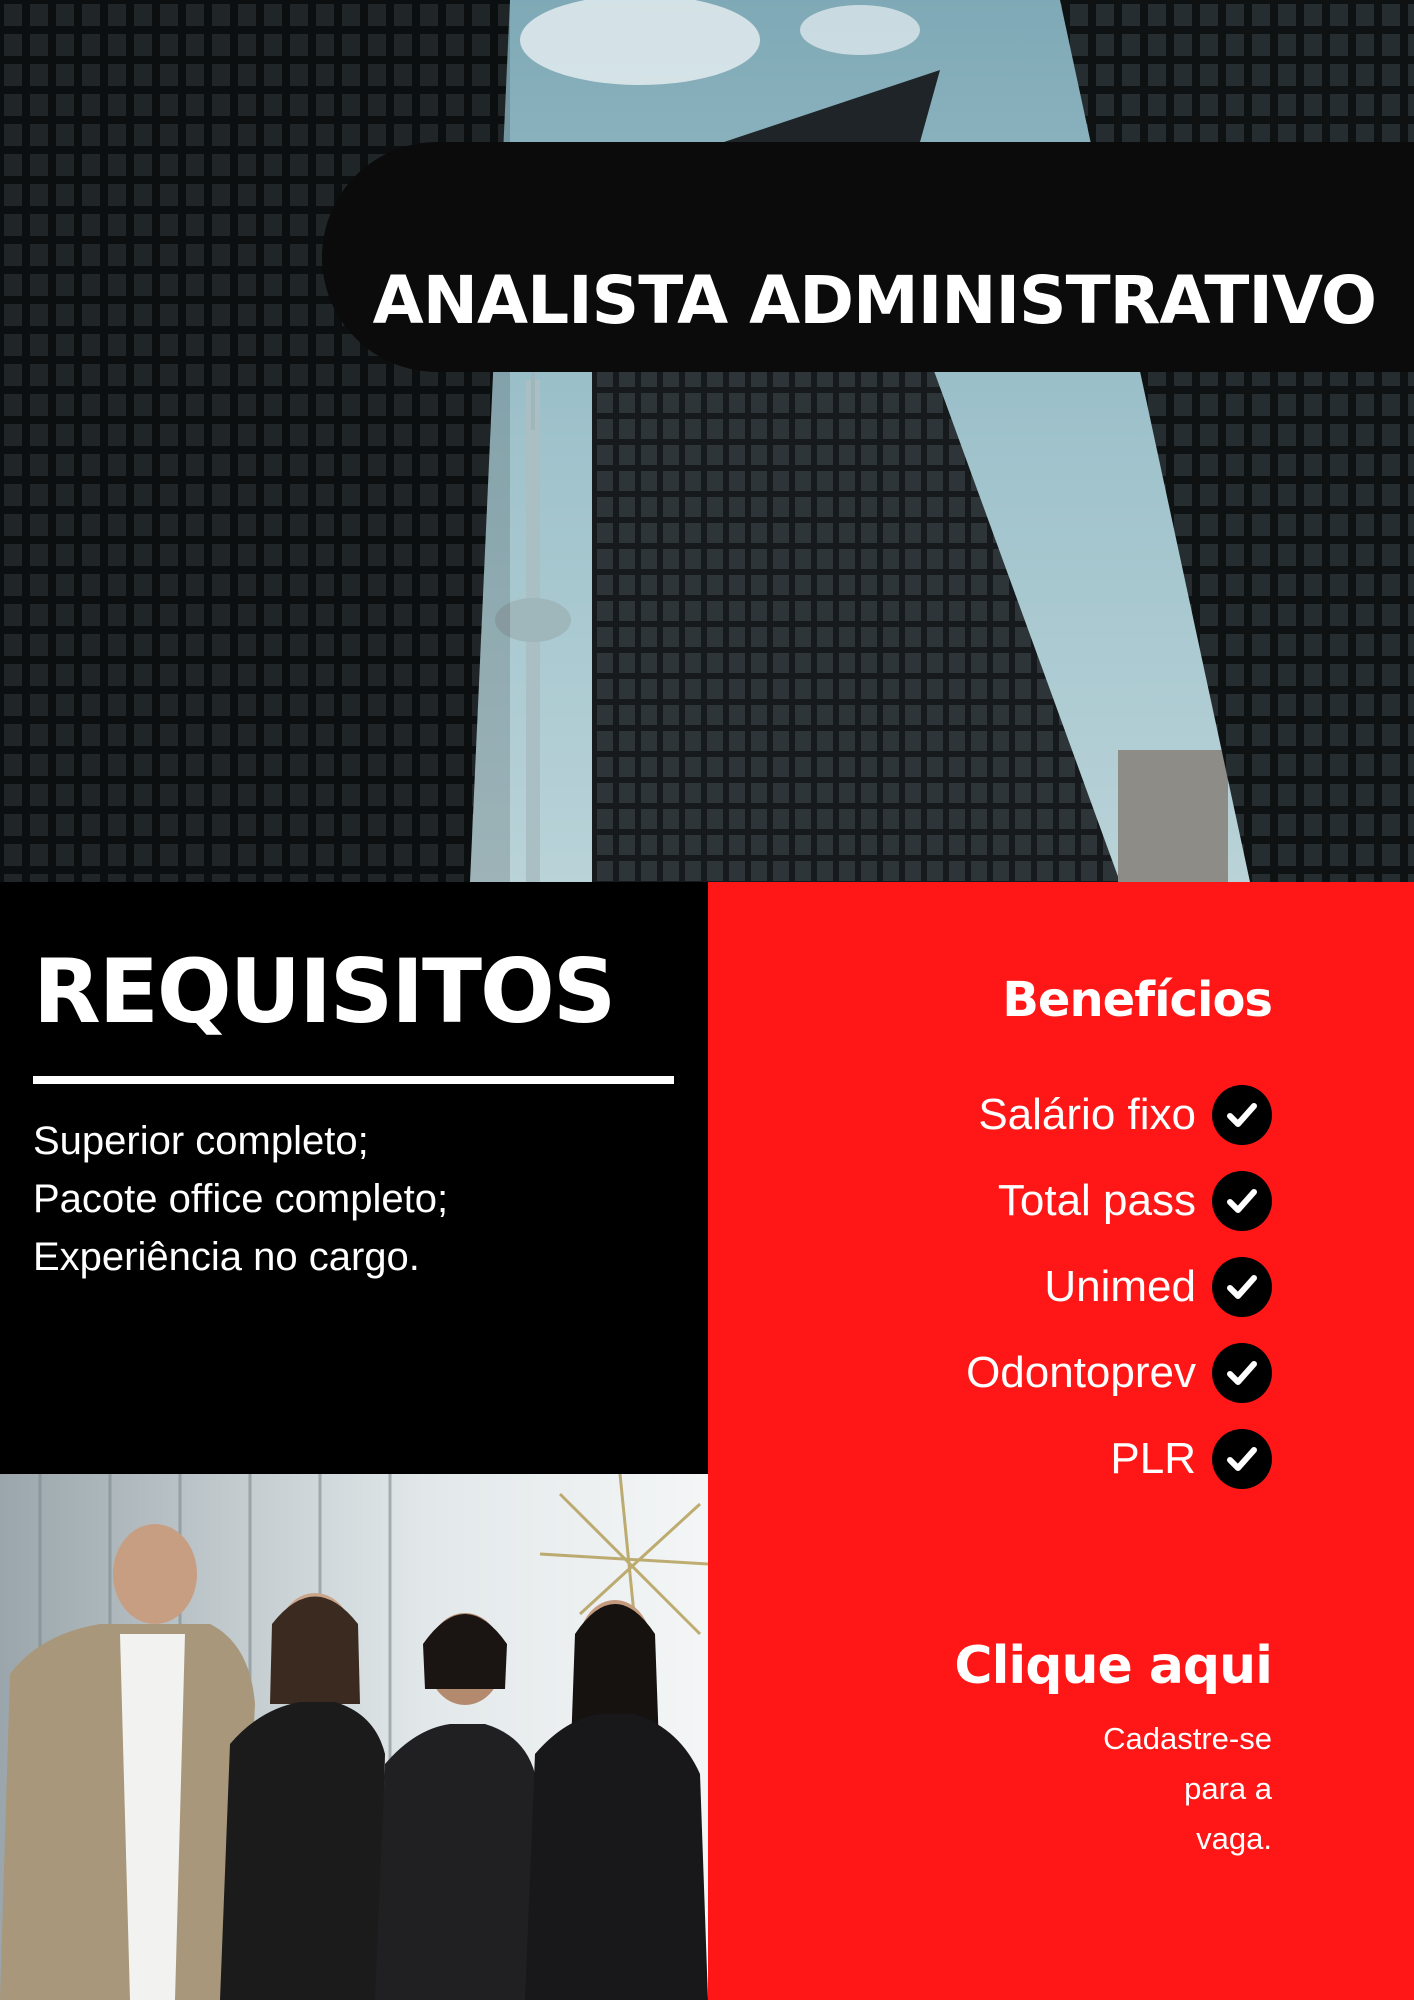 Image resolution: width=1414 pixels, height=2000 pixels. What do you see at coordinates (201, 1141) in the screenshot?
I see `requirement-item: Superior completo;` at bounding box center [201, 1141].